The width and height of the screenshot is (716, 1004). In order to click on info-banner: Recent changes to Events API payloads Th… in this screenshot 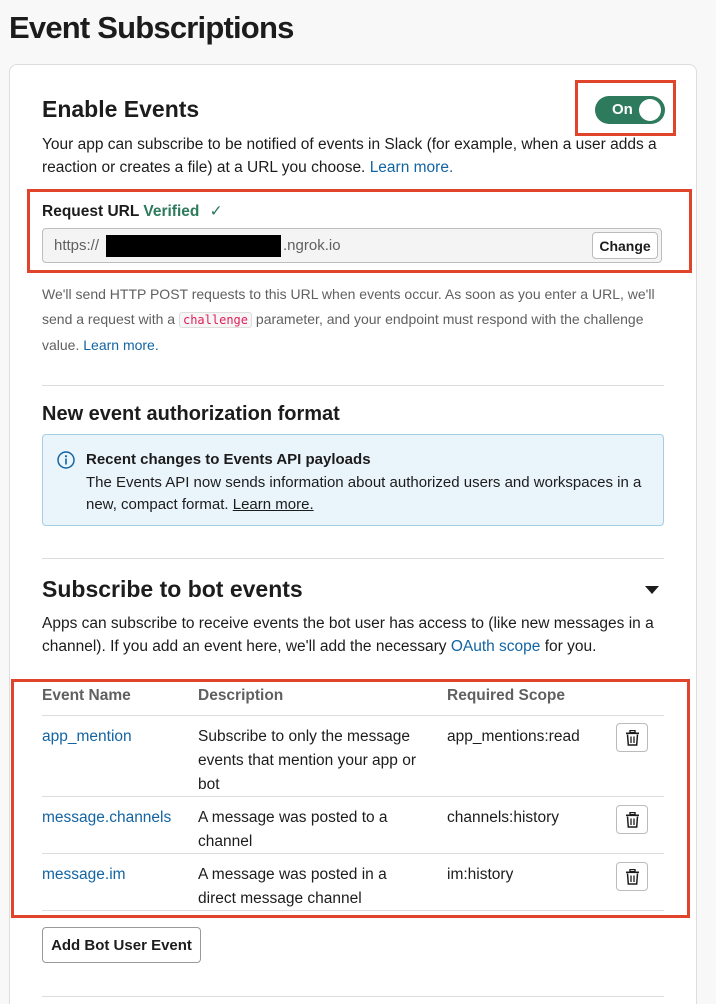, I will do `click(353, 480)`.